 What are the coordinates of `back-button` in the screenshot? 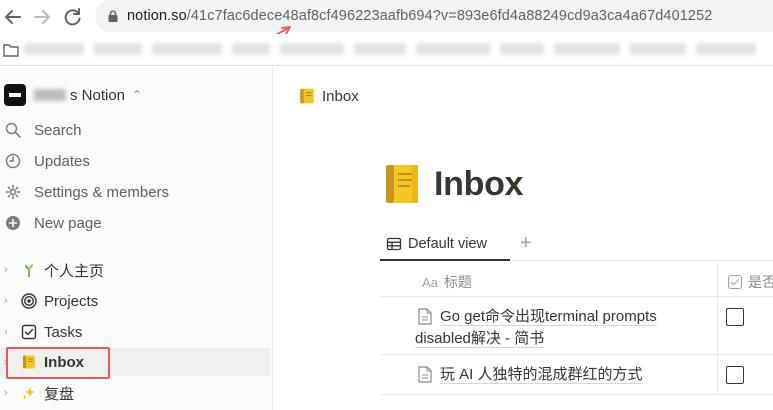 It's located at (13, 17).